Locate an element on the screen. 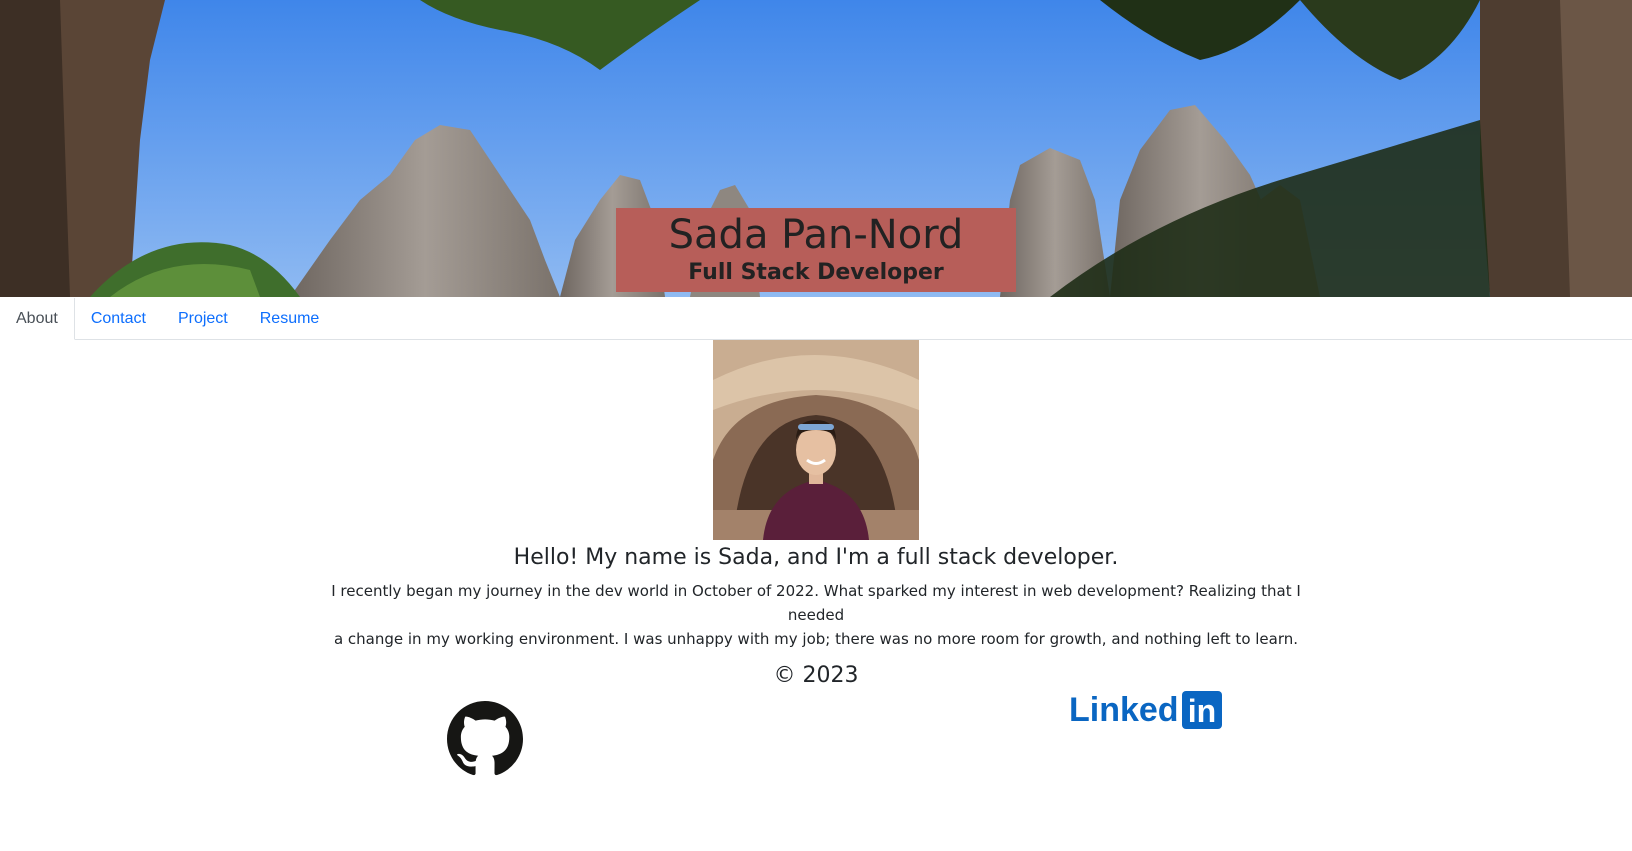 Image resolution: width=1632 pixels, height=851 pixels. tab-project: Project is located at coordinates (203, 318).